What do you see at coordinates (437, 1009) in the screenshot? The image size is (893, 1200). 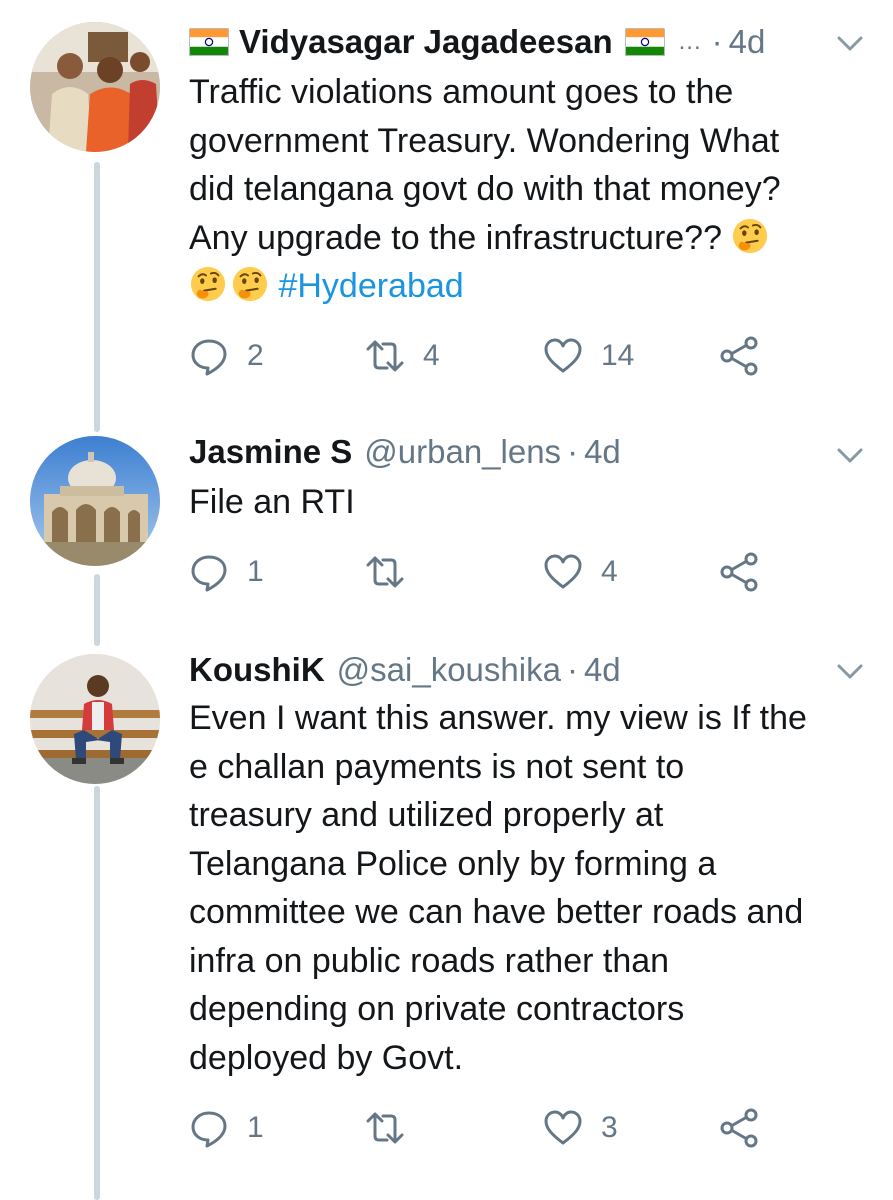 I see `tweet-text-line: depending on private contractors` at bounding box center [437, 1009].